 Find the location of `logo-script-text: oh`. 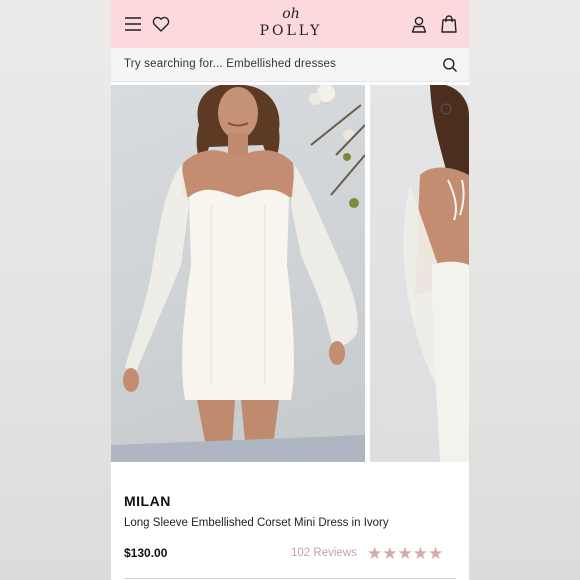

logo-script-text: oh is located at coordinates (291, 14).